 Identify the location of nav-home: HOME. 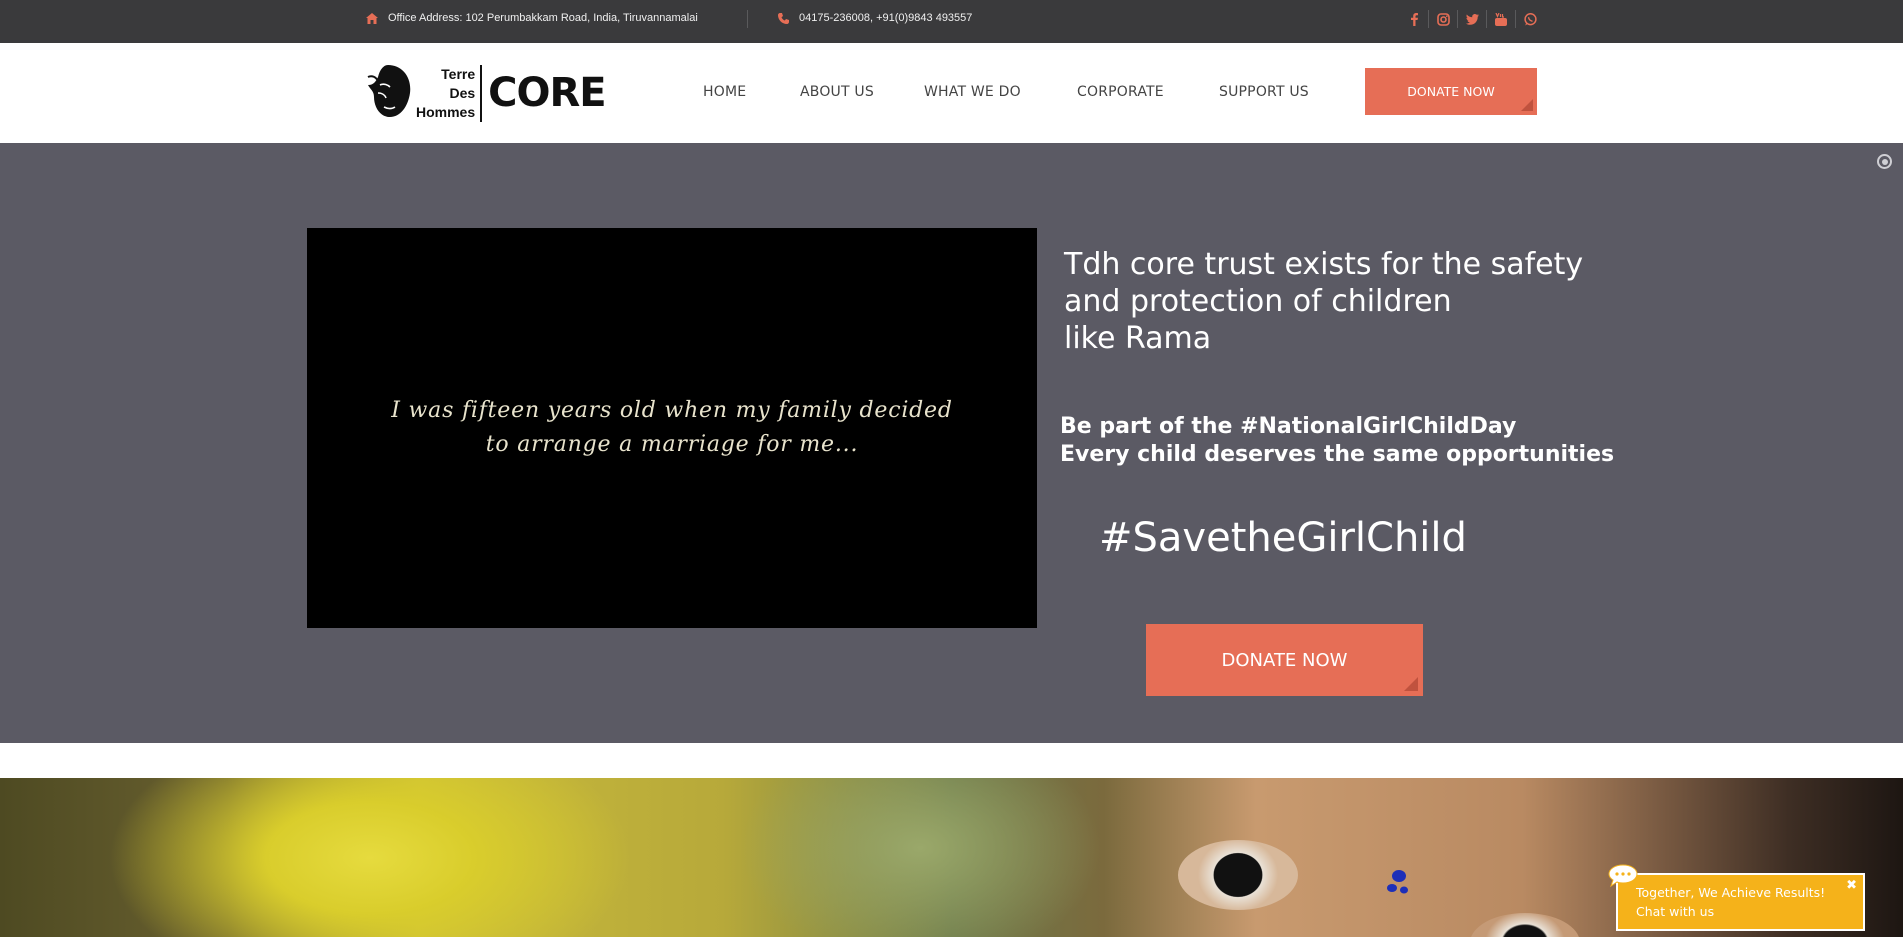
(751, 92).